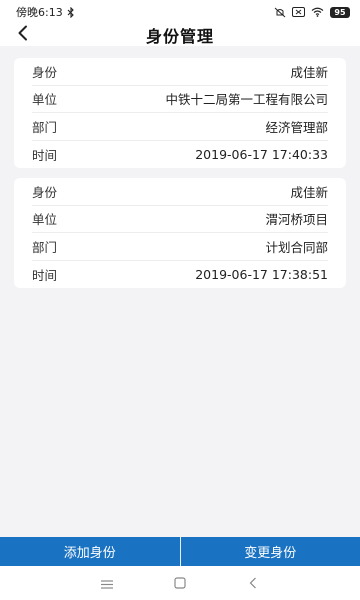 The image size is (360, 600). What do you see at coordinates (296, 247) in the screenshot?
I see `row-value: 计划合同部` at bounding box center [296, 247].